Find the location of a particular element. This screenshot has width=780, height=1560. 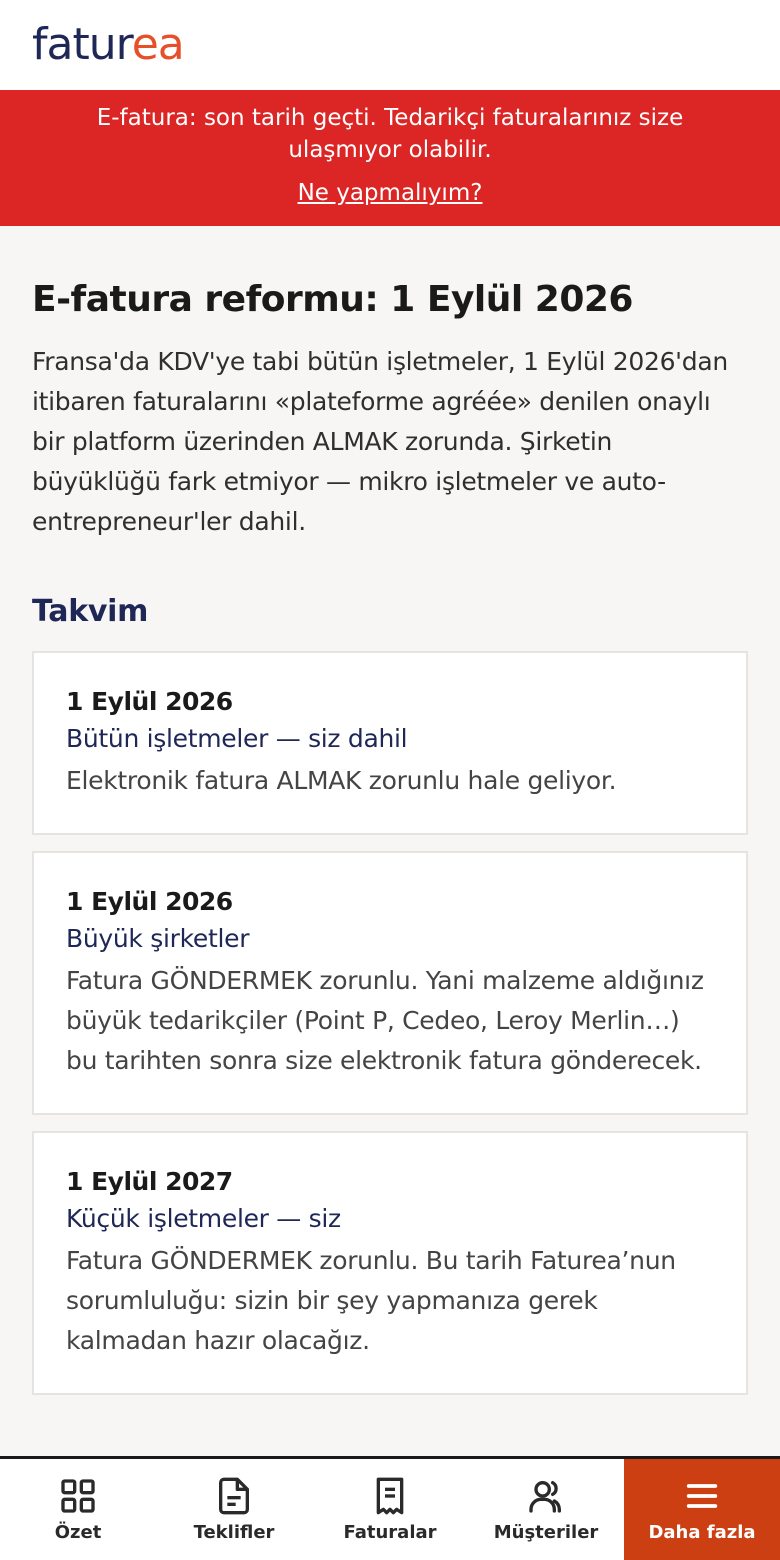

receipt-icon is located at coordinates (390, 1496).